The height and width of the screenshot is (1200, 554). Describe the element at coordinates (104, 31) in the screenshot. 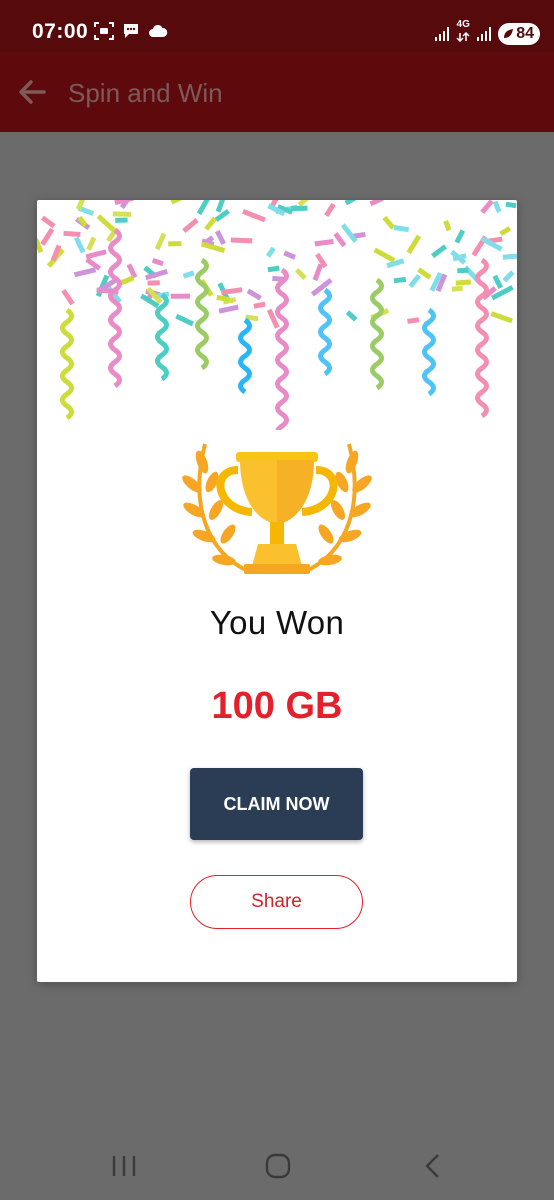

I see `screenshot-icon` at that location.